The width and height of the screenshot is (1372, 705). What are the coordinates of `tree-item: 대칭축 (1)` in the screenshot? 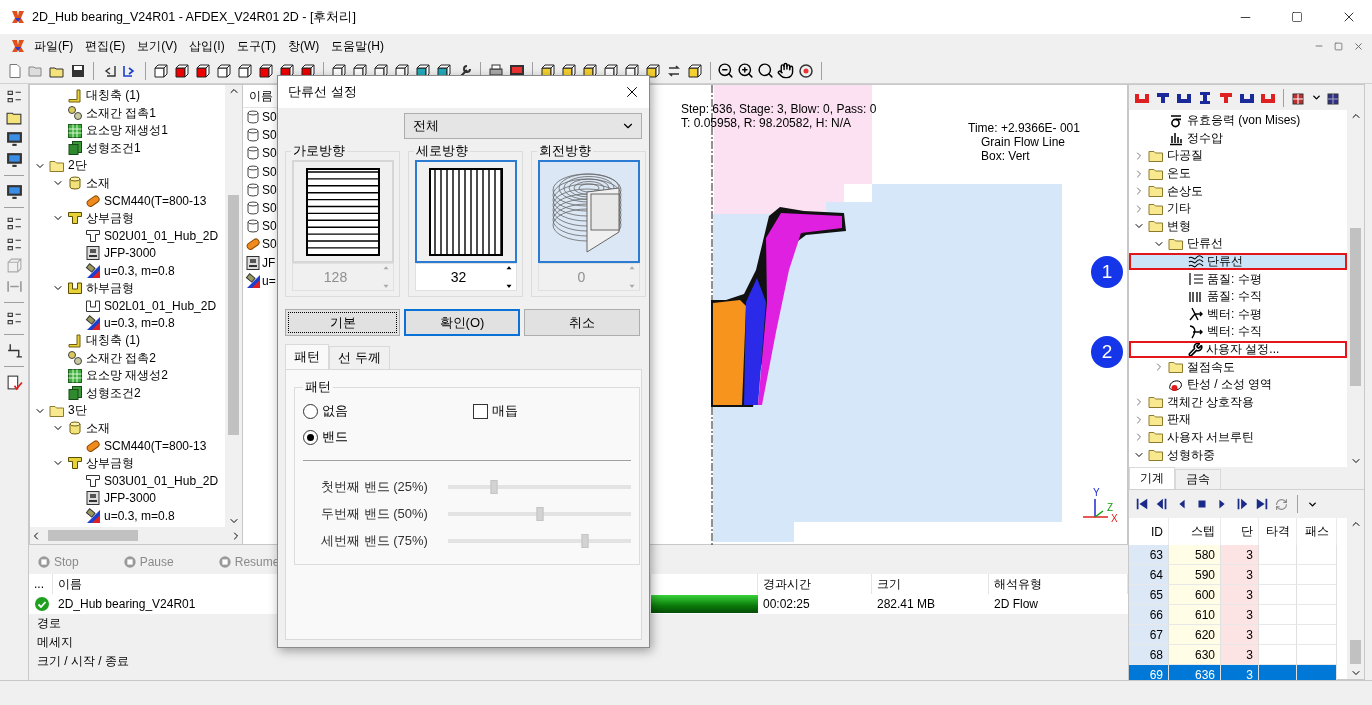 It's located at (127, 341).